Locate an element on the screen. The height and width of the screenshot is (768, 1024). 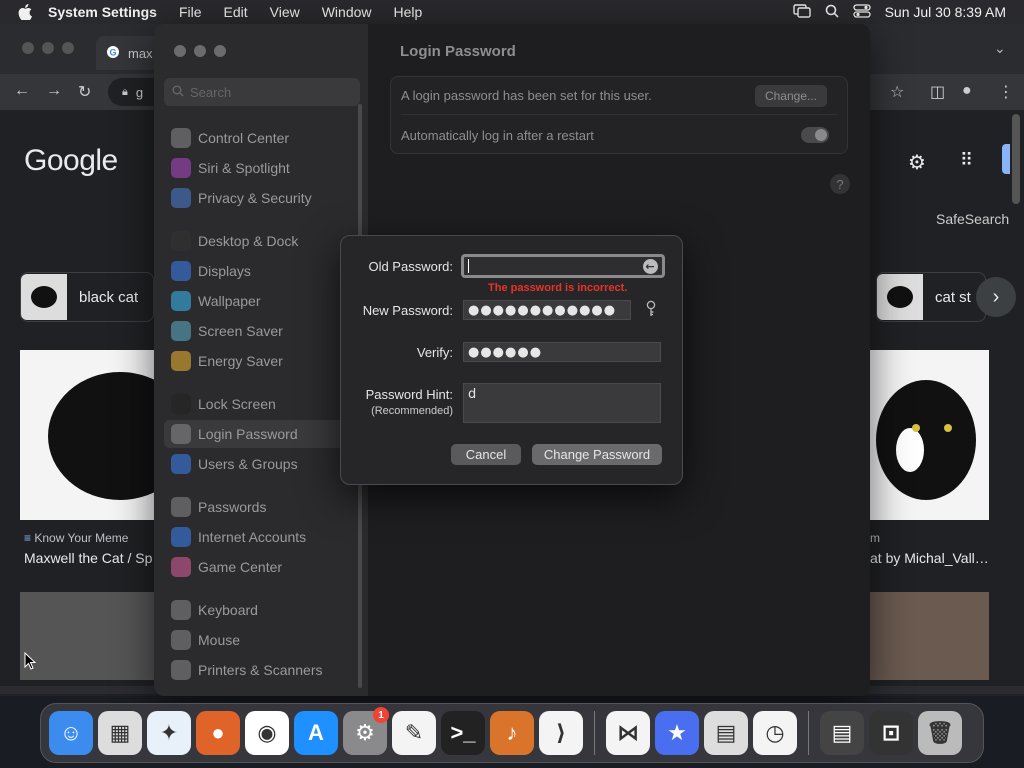
reload-icon: ↻ is located at coordinates (84, 92).